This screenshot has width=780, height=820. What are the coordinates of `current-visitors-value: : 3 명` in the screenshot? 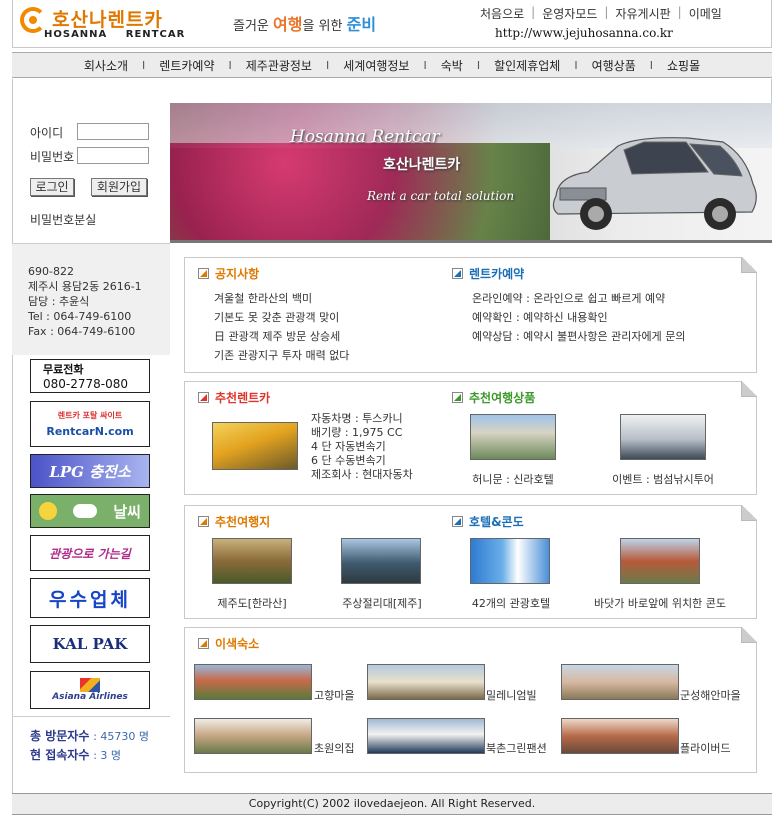 It's located at (107, 755).